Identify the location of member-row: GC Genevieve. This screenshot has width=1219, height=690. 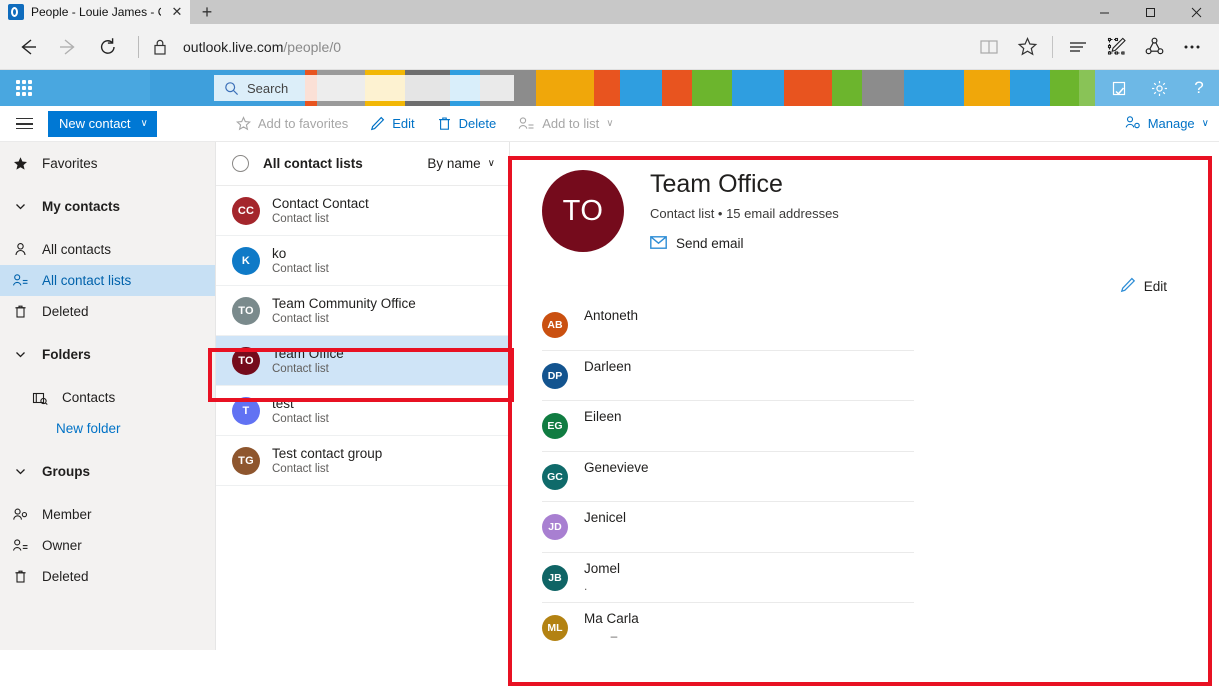
(728, 477).